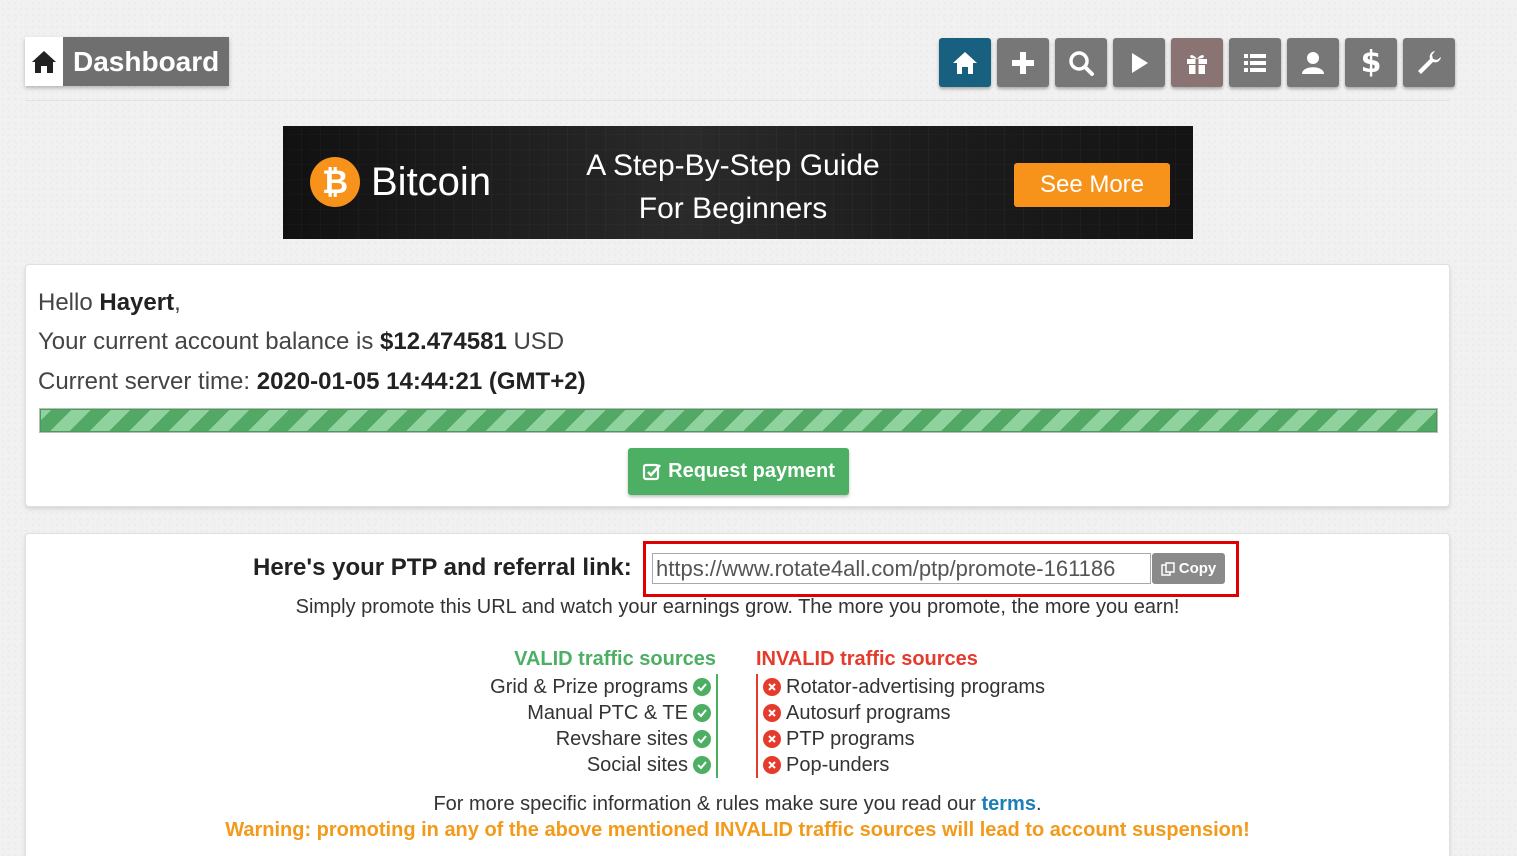 This screenshot has width=1517, height=856. I want to click on invalid-source-label: PTP programs, so click(850, 739).